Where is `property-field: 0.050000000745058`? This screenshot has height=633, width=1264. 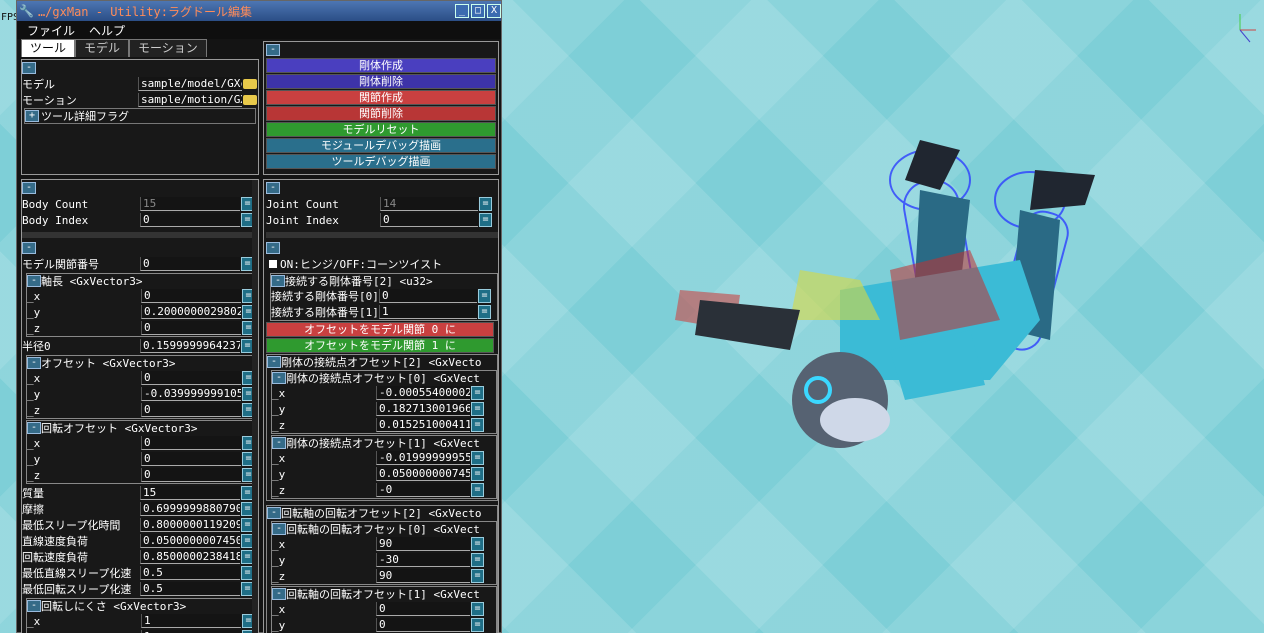
property-field: 0.050000000745058 is located at coordinates (190, 541).